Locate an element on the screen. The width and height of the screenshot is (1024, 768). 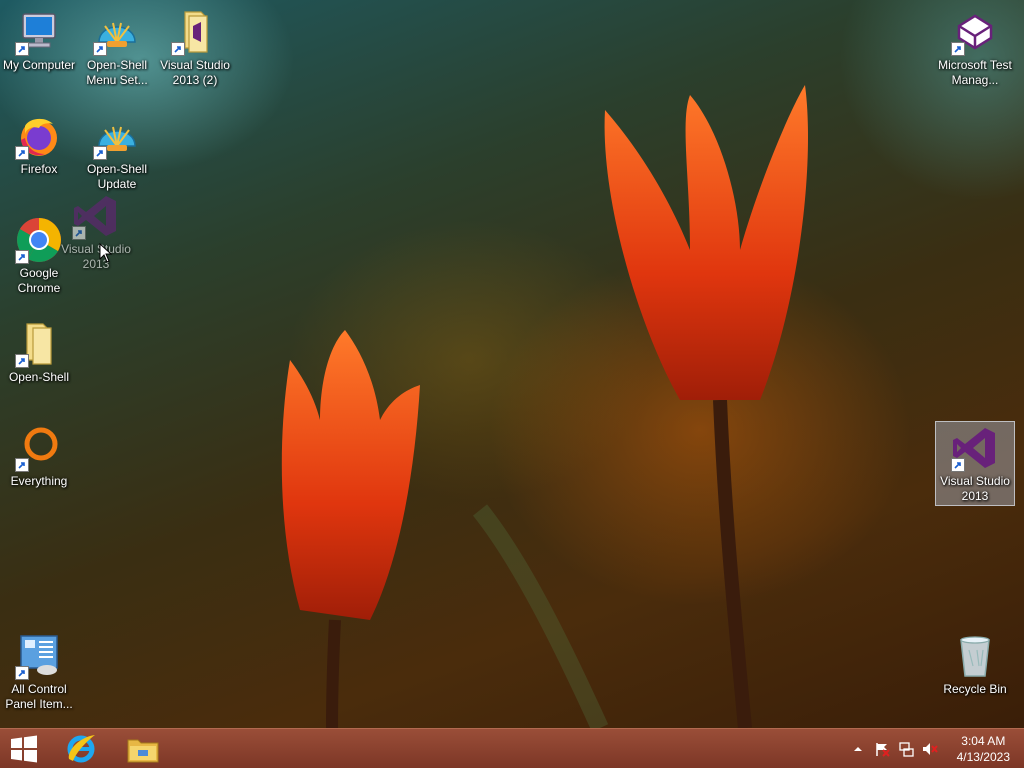
system-clock: 3:04 AM 4/13/2023 is located at coordinates (983, 749).